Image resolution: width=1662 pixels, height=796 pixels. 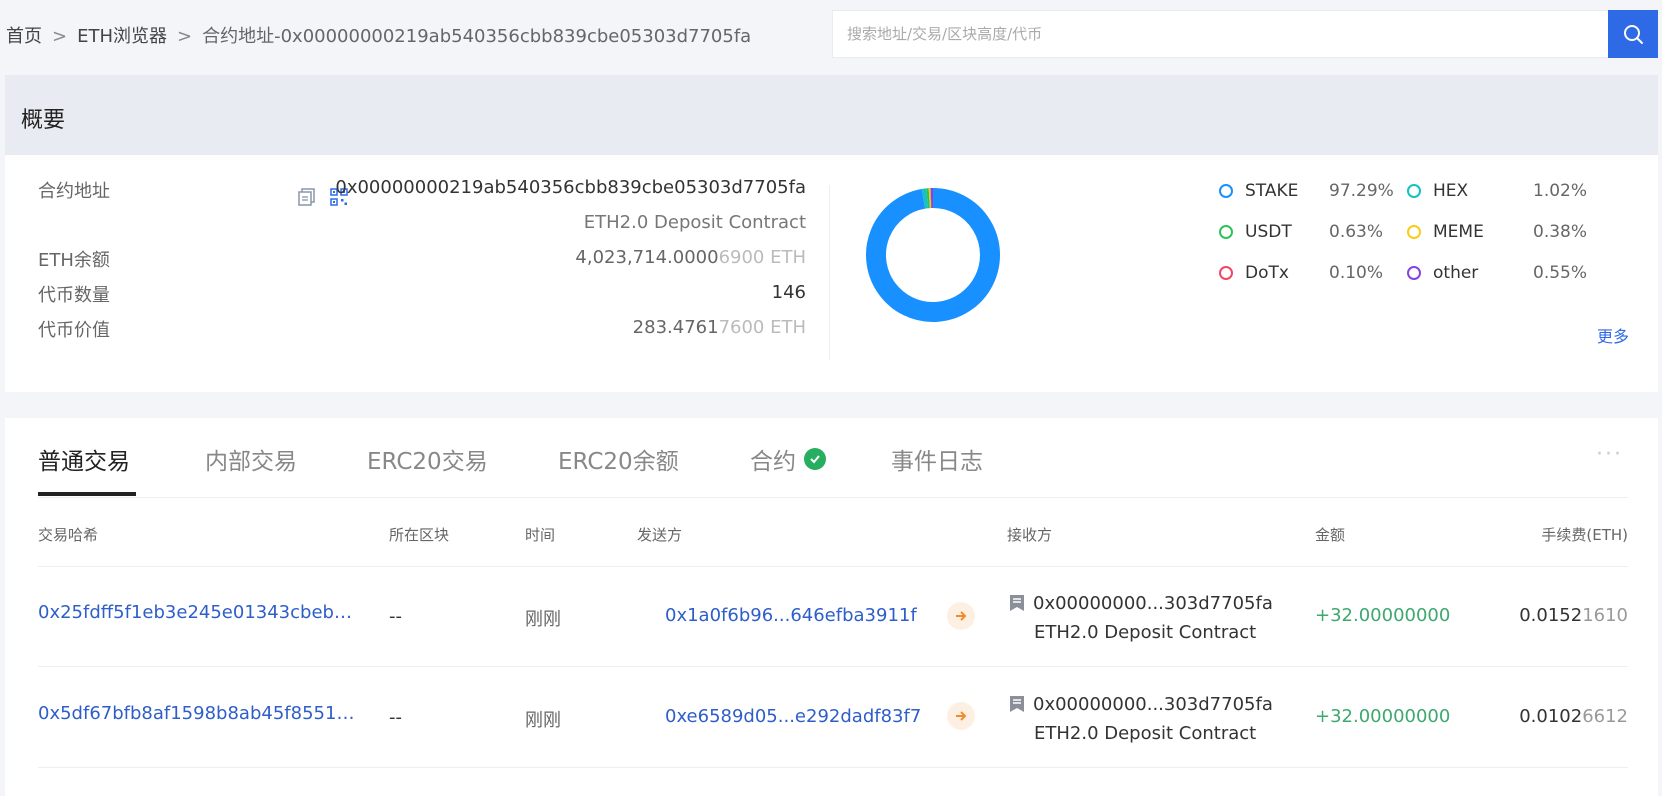 What do you see at coordinates (427, 462) in the screenshot?
I see `tab-label: ERC20交易` at bounding box center [427, 462].